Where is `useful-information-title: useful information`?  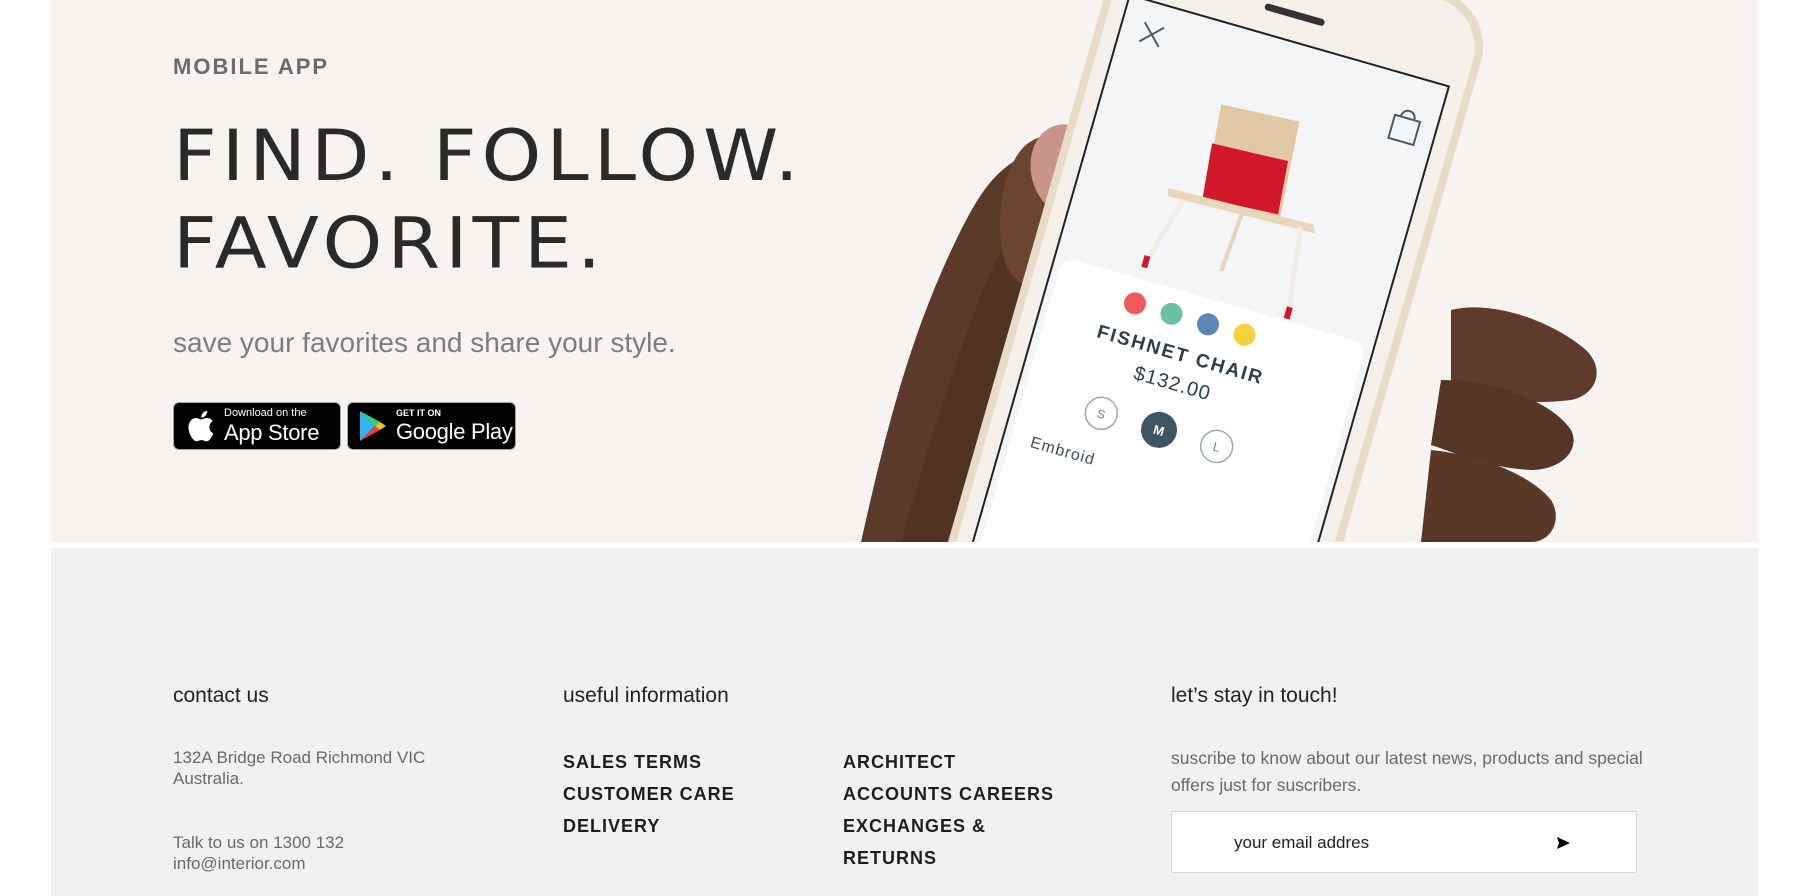
useful-information-title: useful information is located at coordinates (646, 695).